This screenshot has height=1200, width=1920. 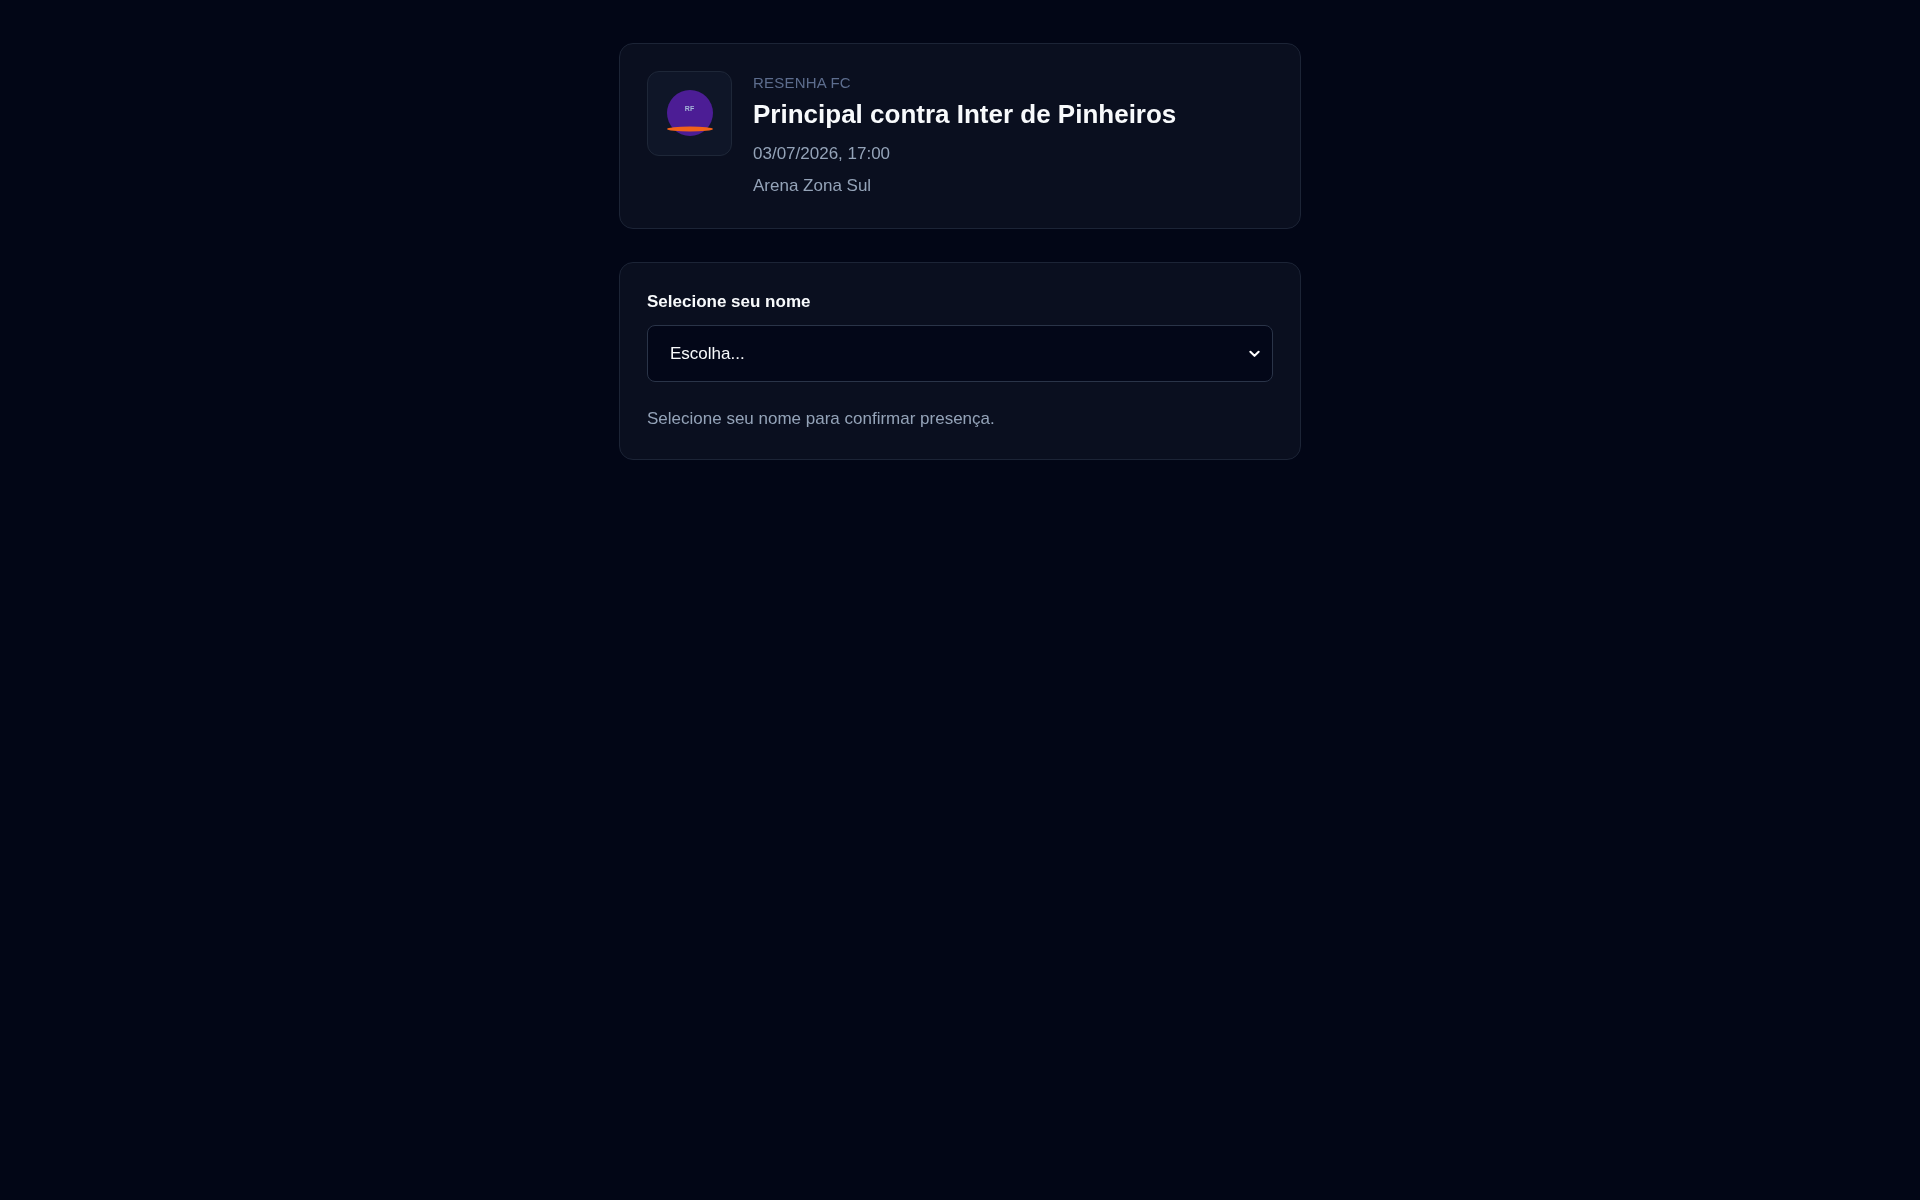 I want to click on helper-text: Selecione seu nome para confirmar presença., so click(x=821, y=419).